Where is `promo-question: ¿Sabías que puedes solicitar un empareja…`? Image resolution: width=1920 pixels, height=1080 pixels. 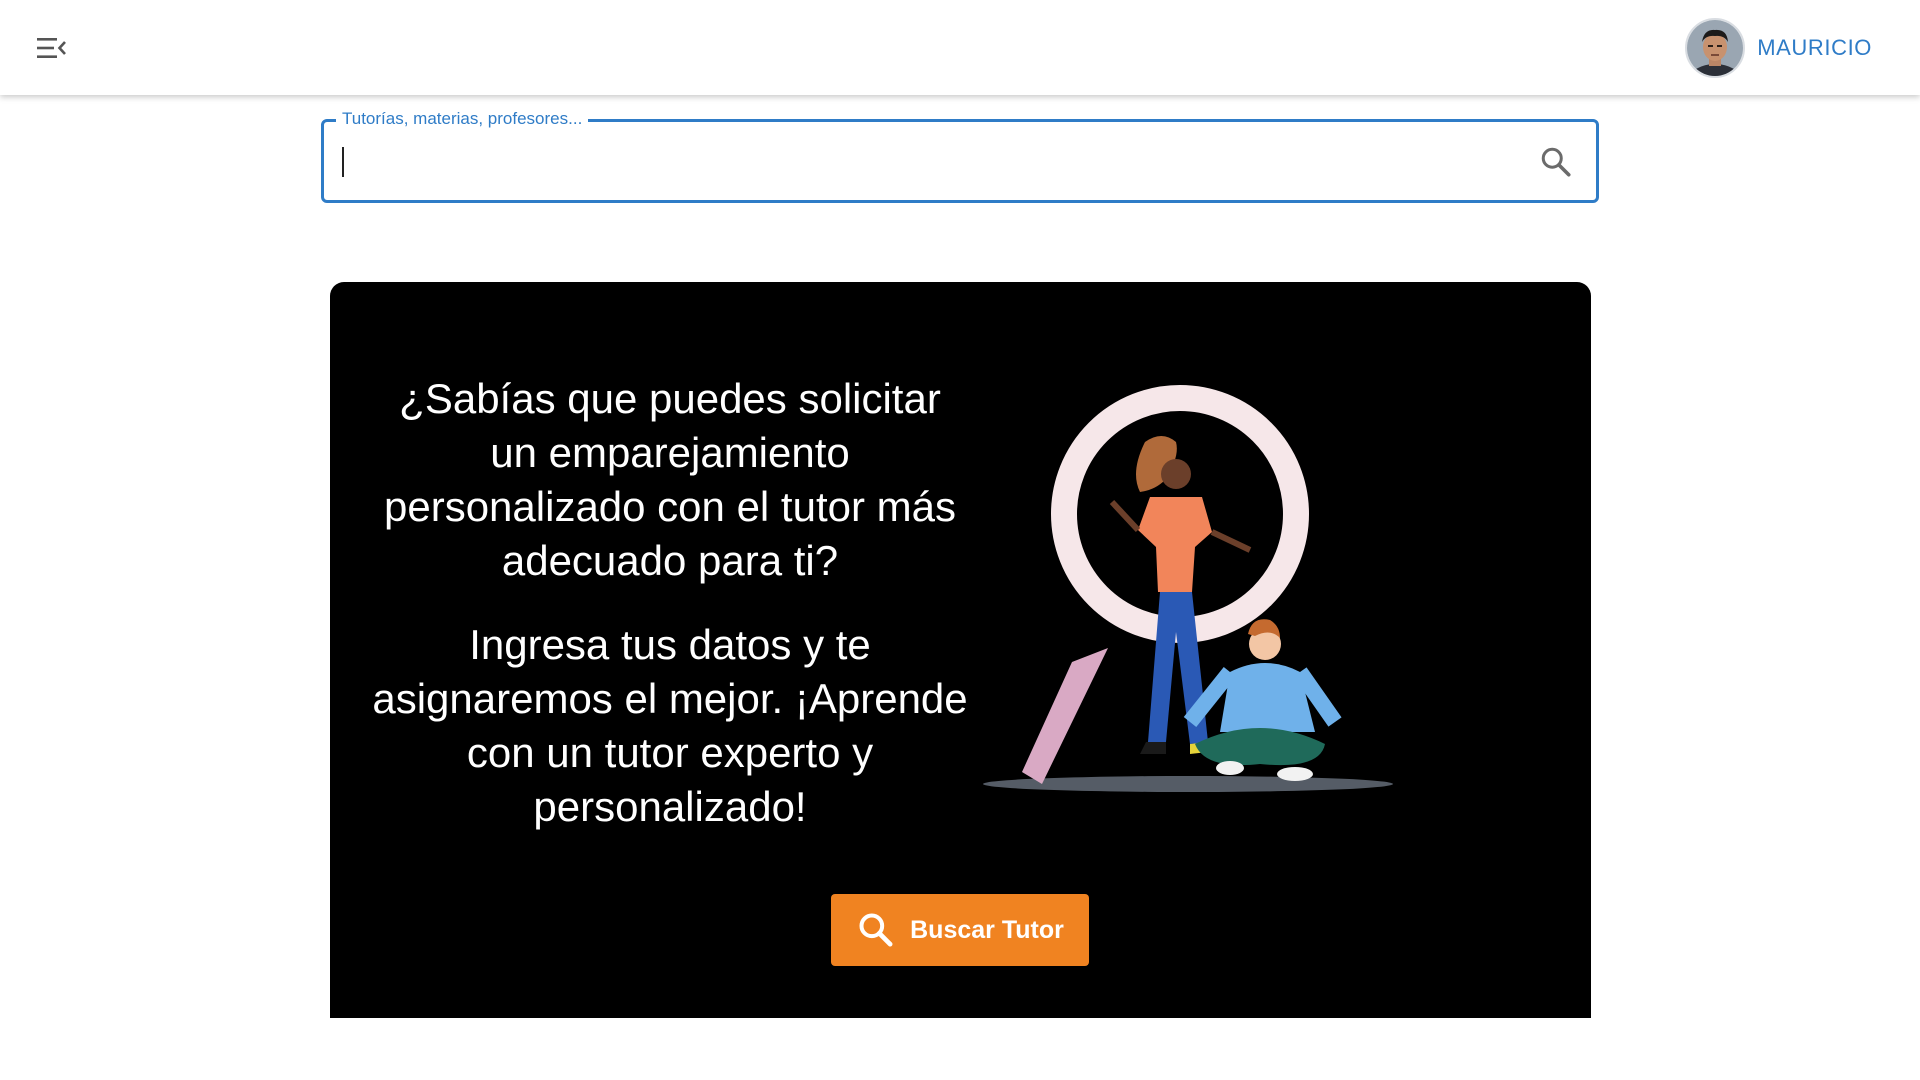 promo-question: ¿Sabías que puedes solicitar un empareja… is located at coordinates (670, 479).